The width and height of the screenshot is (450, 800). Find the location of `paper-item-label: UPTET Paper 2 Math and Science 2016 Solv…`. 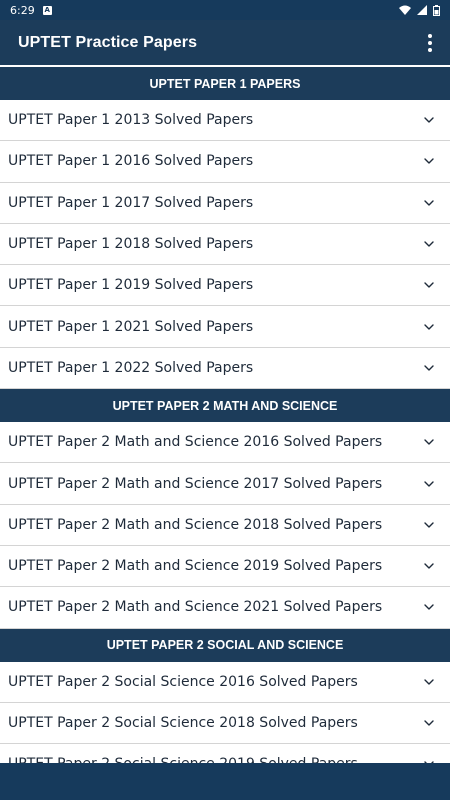

paper-item-label: UPTET Paper 2 Math and Science 2016 Solv… is located at coordinates (195, 442).